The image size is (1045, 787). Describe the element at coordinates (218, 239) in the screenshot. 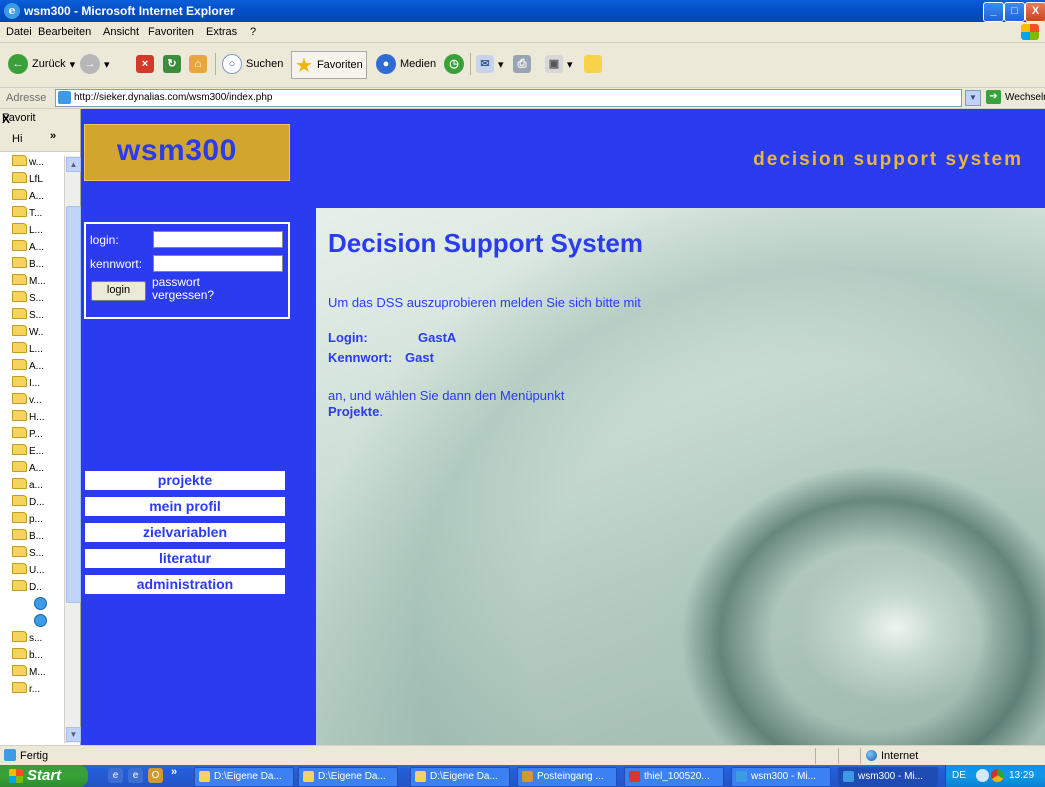

I see `login-input` at that location.